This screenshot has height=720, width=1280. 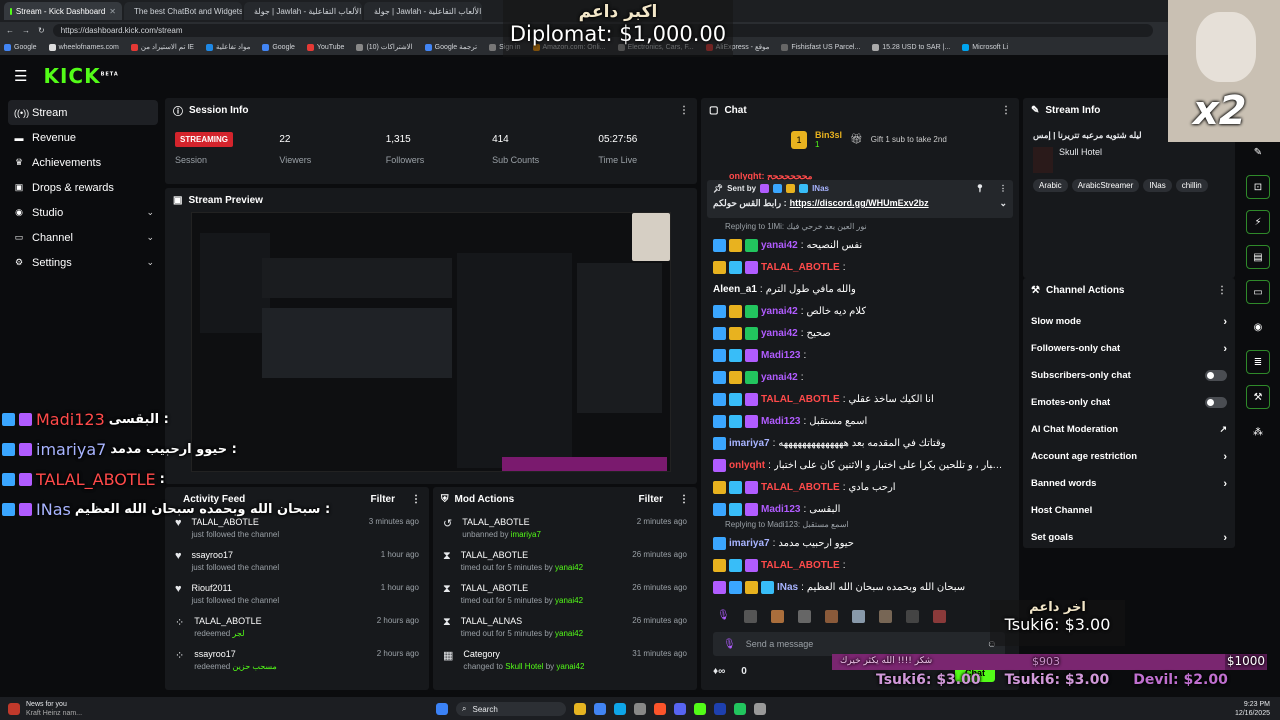 What do you see at coordinates (828, 135) in the screenshot?
I see `gift-user: Bin3sl` at bounding box center [828, 135].